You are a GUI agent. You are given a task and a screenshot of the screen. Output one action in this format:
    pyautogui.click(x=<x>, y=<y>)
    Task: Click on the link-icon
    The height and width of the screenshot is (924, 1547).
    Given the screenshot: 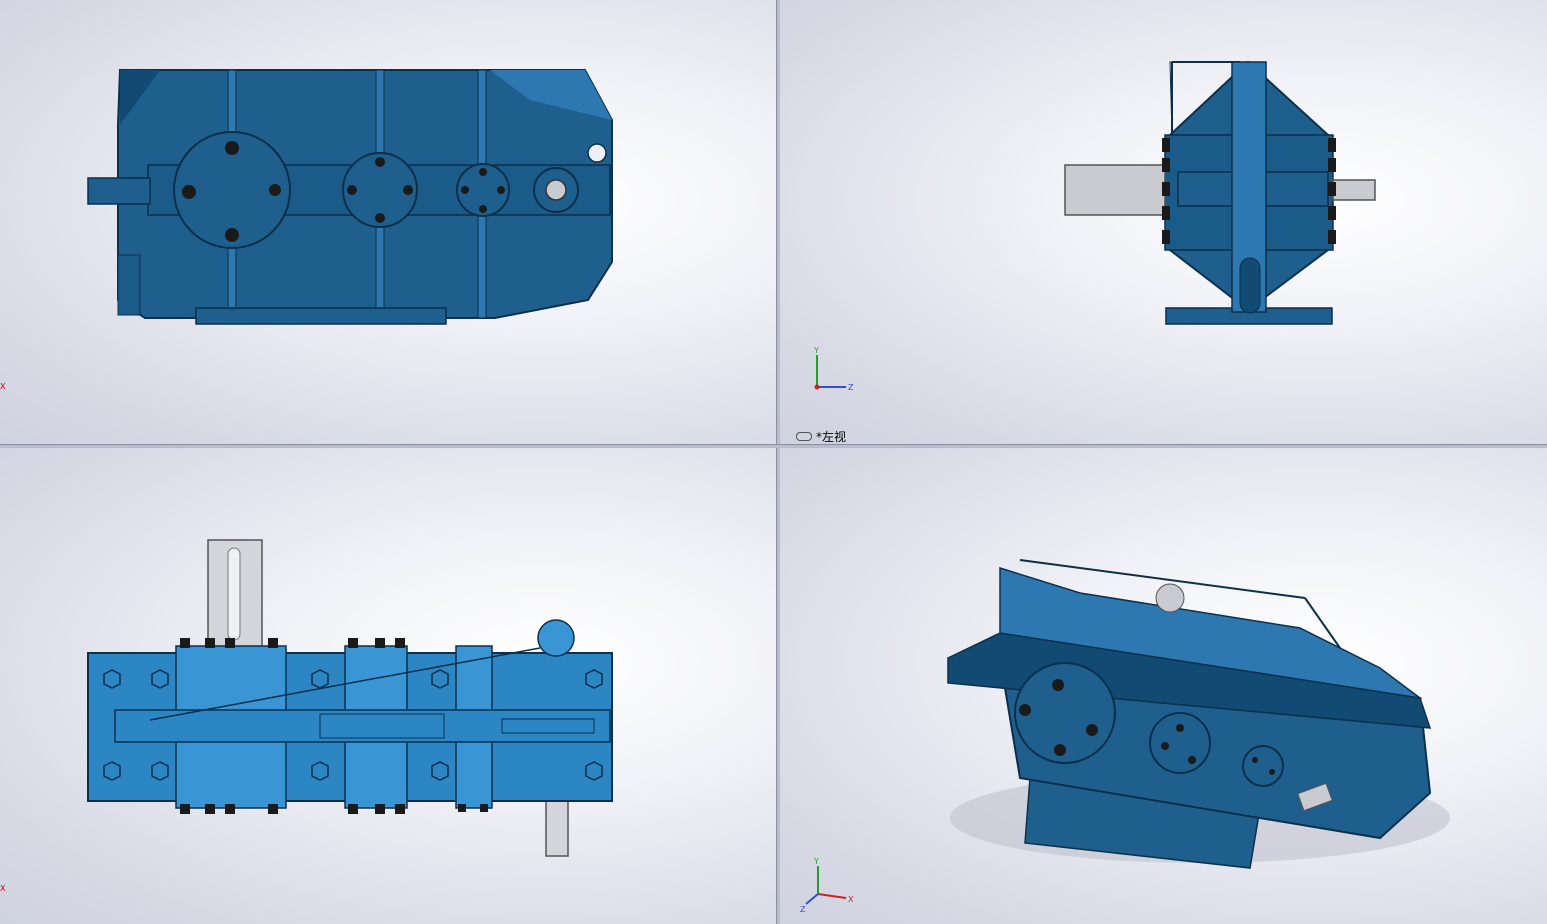 What is the action you would take?
    pyautogui.click(x=804, y=436)
    